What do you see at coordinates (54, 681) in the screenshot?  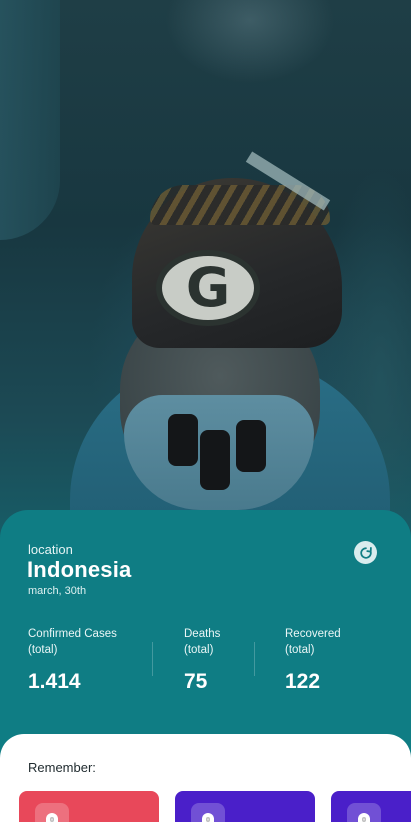 I see `stat-value: 1.414` at bounding box center [54, 681].